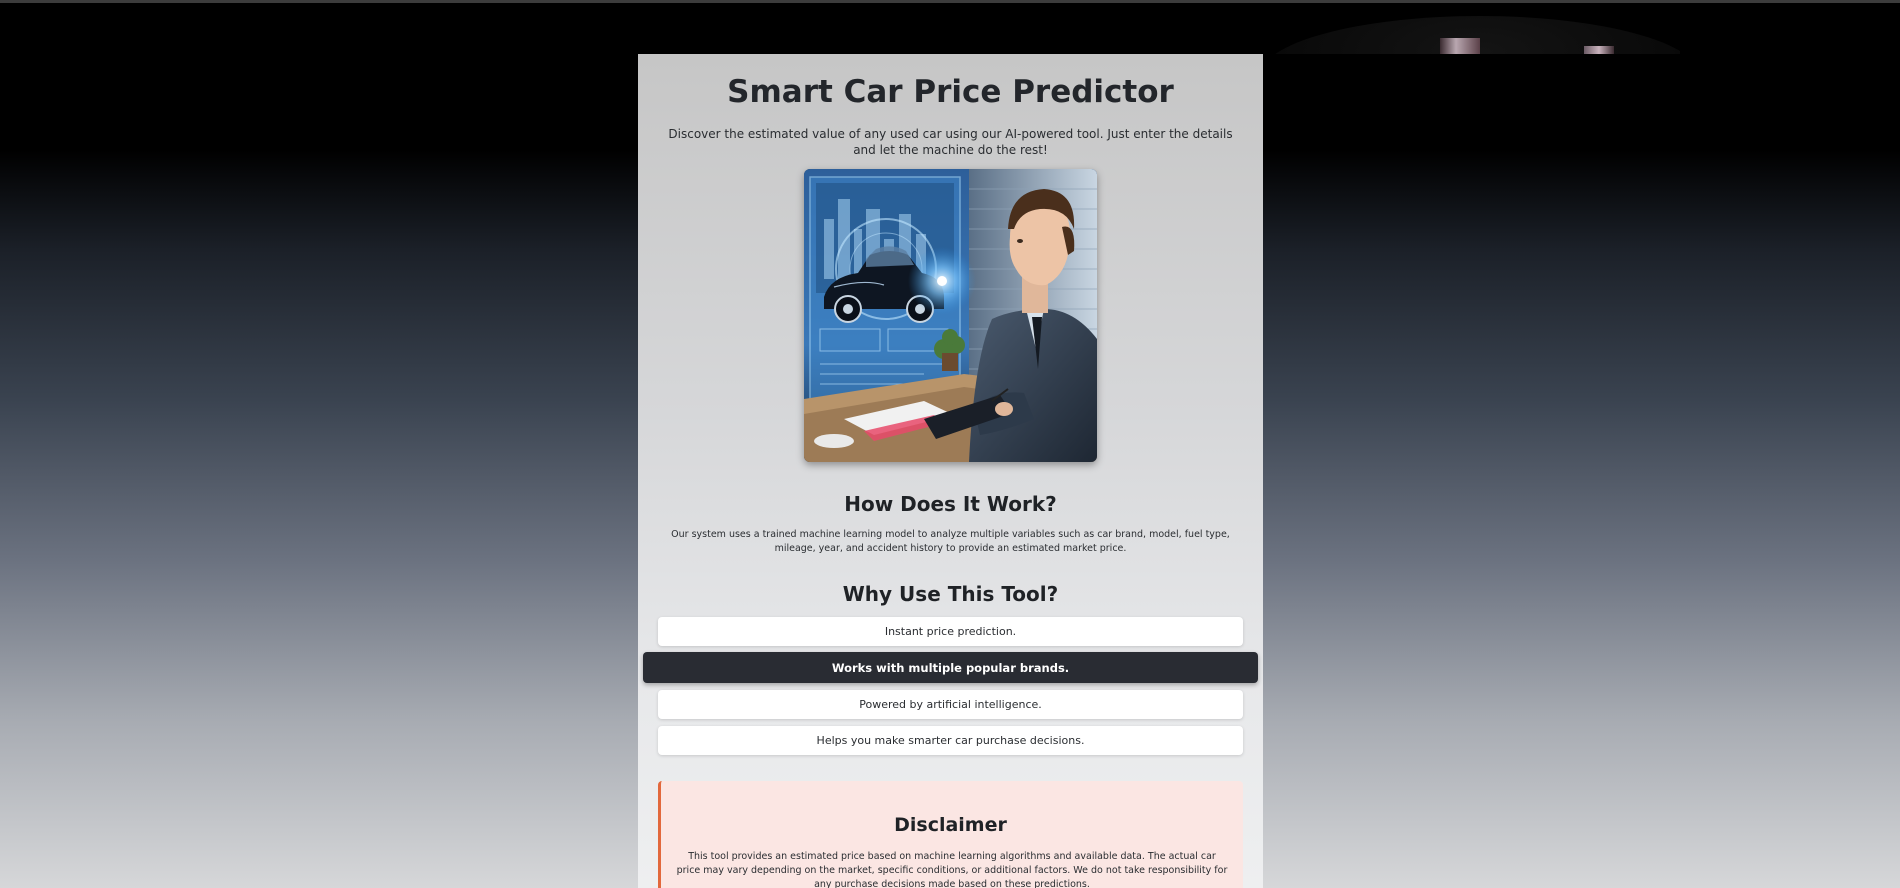 The image size is (1900, 888). Describe the element at coordinates (950, 315) in the screenshot. I see `hero-image` at that location.